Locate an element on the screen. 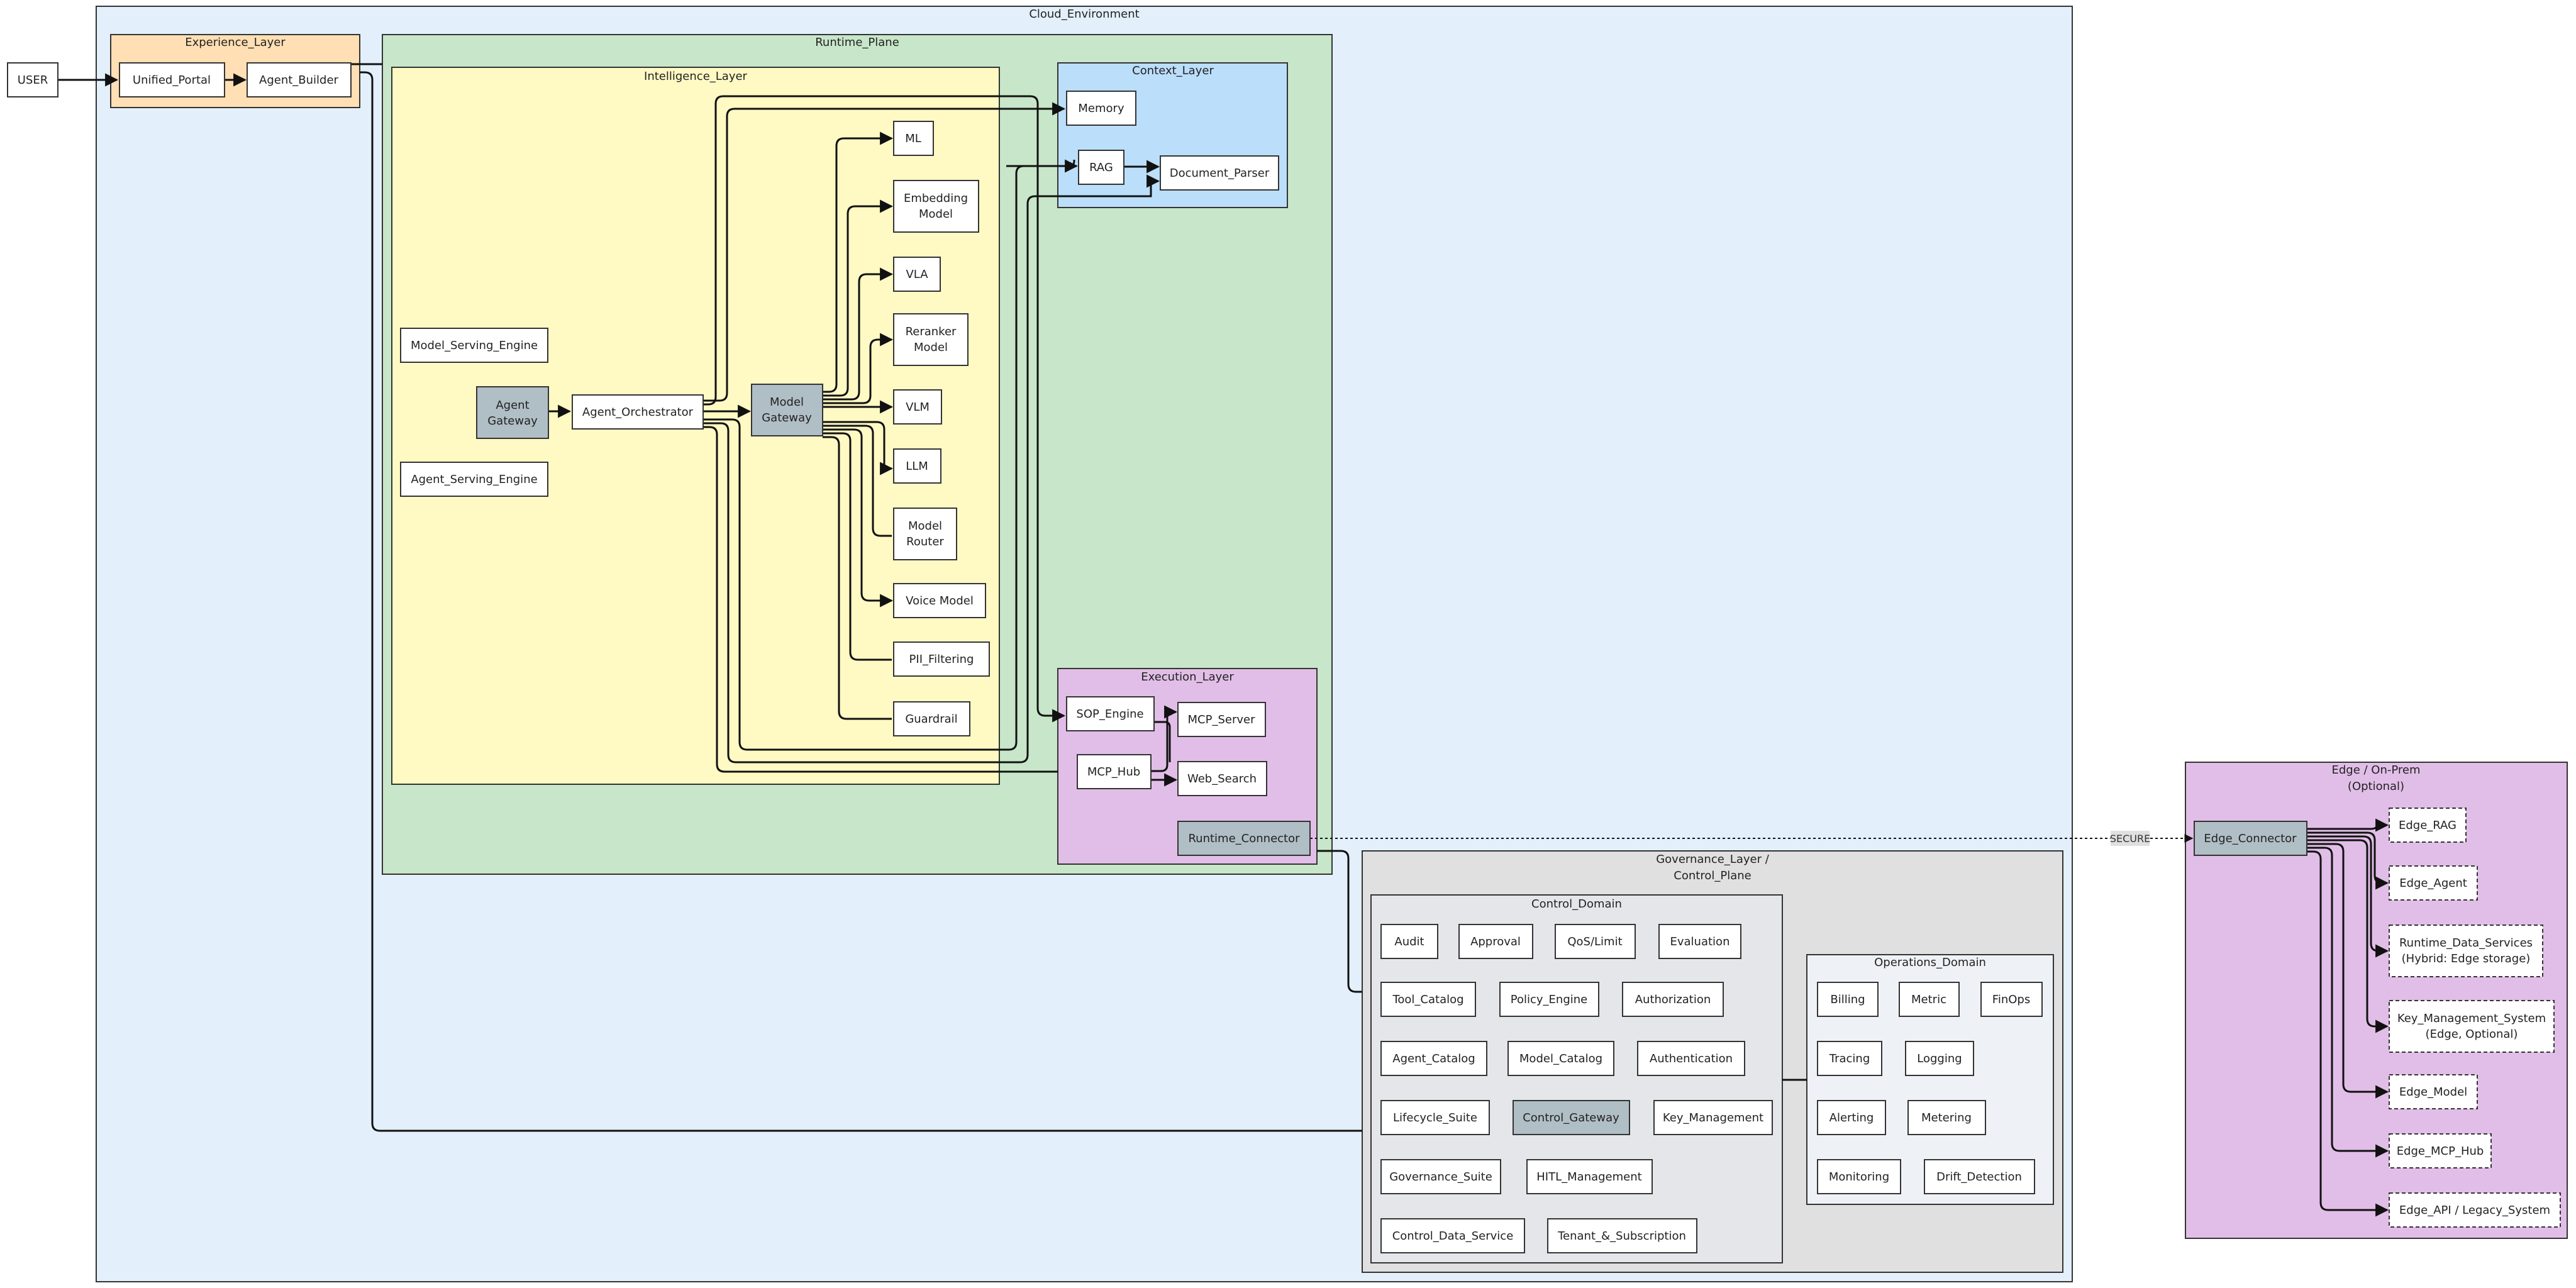 The width and height of the screenshot is (2576, 1288). authentication-node: Authentication is located at coordinates (1691, 1058).